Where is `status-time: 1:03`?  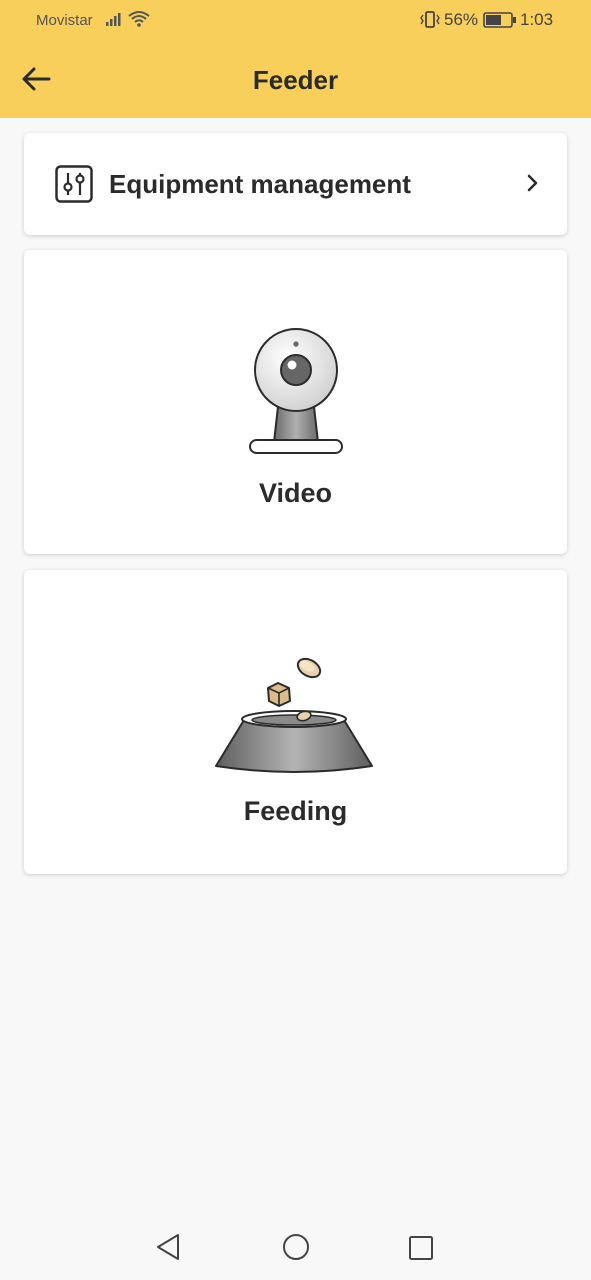 status-time: 1:03 is located at coordinates (537, 19).